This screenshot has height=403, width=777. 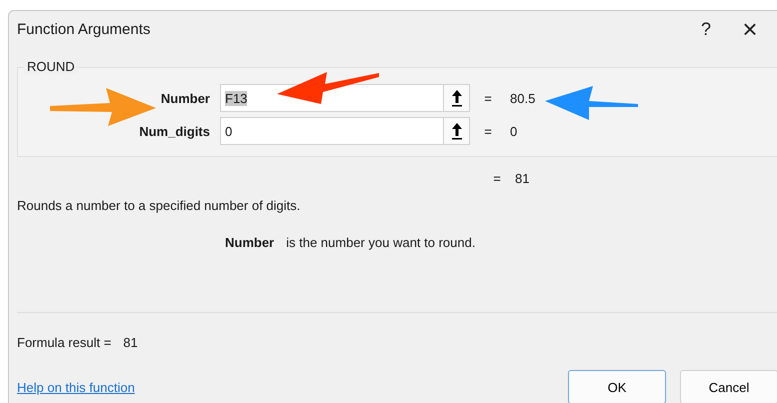 What do you see at coordinates (523, 98) in the screenshot?
I see `argument-result: 80.5` at bounding box center [523, 98].